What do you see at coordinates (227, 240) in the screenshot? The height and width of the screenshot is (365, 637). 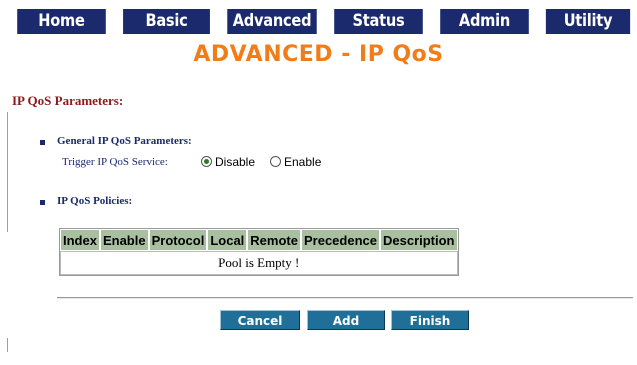 I see `column-header-local: Local` at bounding box center [227, 240].